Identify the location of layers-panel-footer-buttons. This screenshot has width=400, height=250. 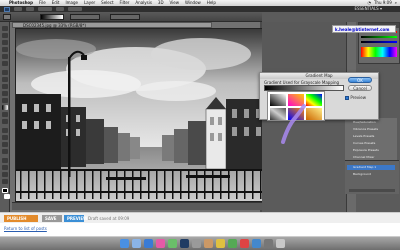
(372, 190).